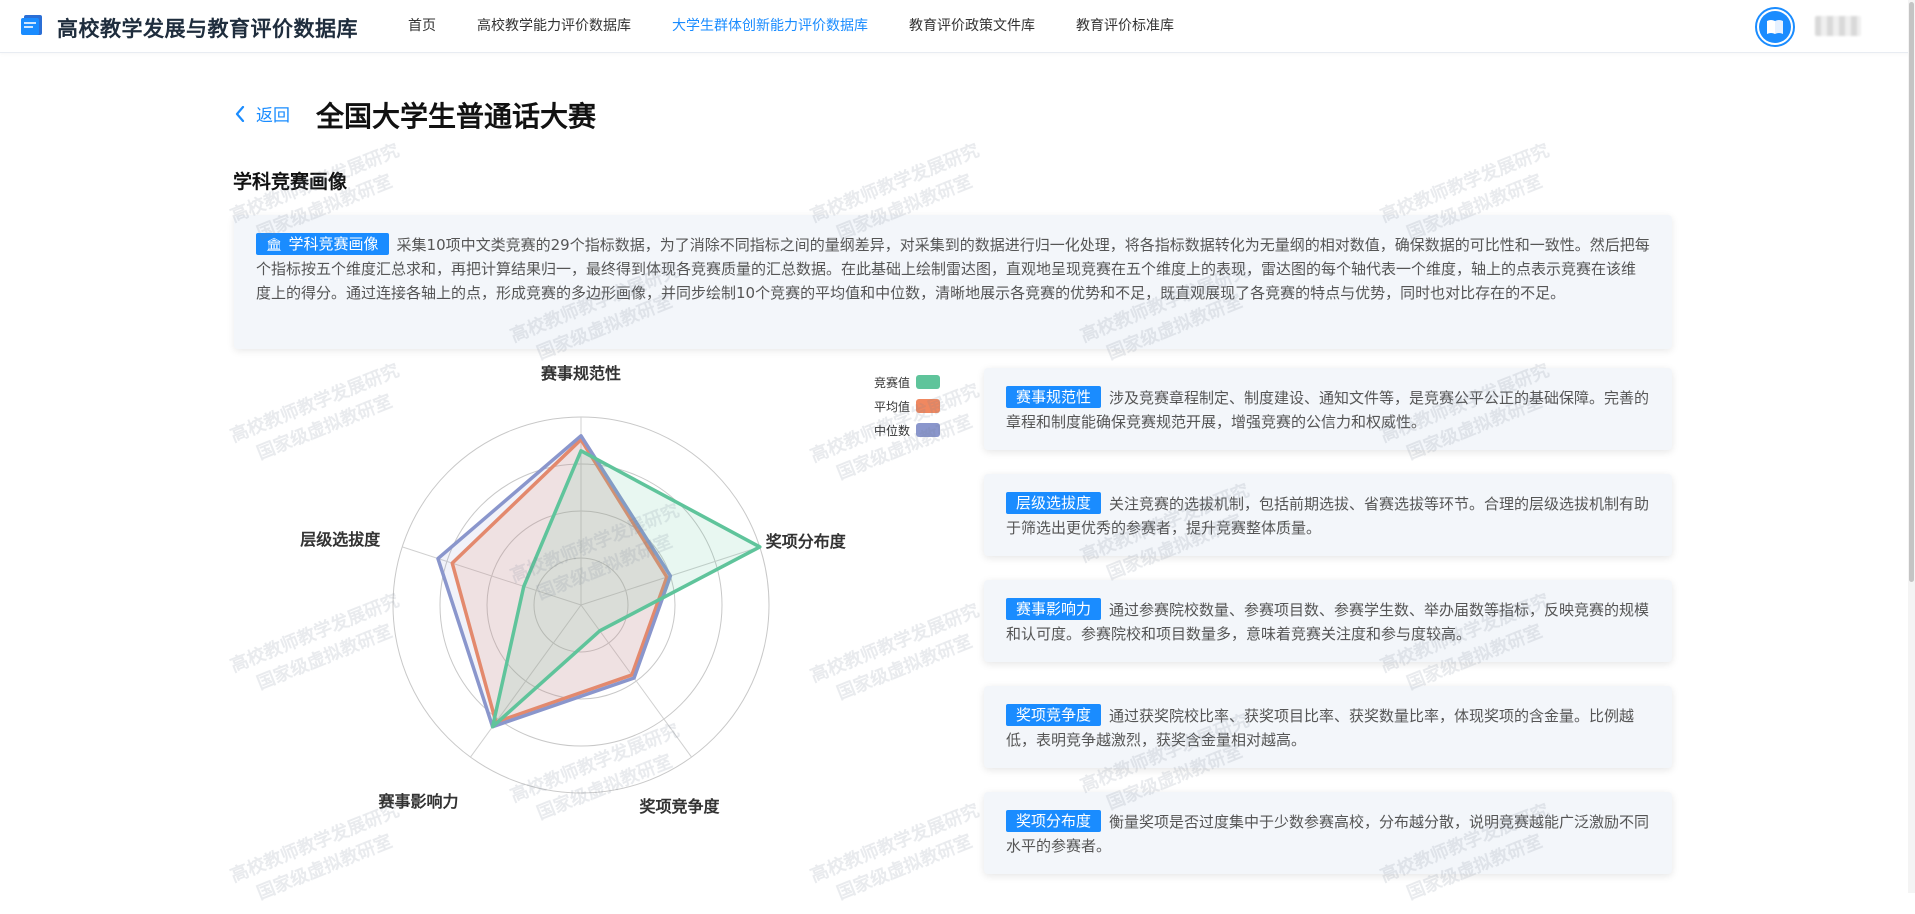  I want to click on nav-policy-docs: 教育评价政策文件库, so click(972, 26).